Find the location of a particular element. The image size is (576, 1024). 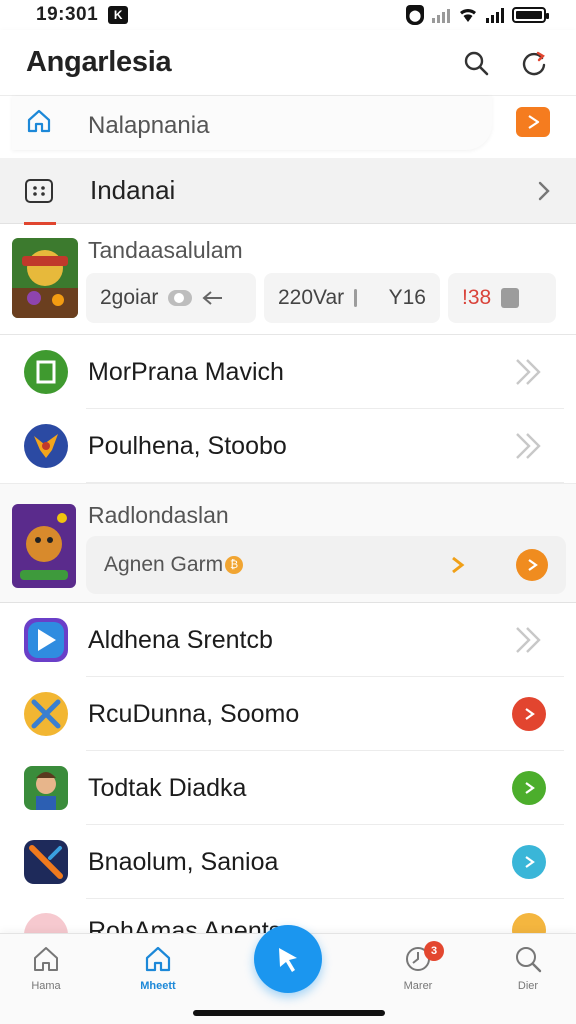

featured-card: Tandaasalulam 2goiar 220Var Y16 !38 is located at coordinates (288, 280).